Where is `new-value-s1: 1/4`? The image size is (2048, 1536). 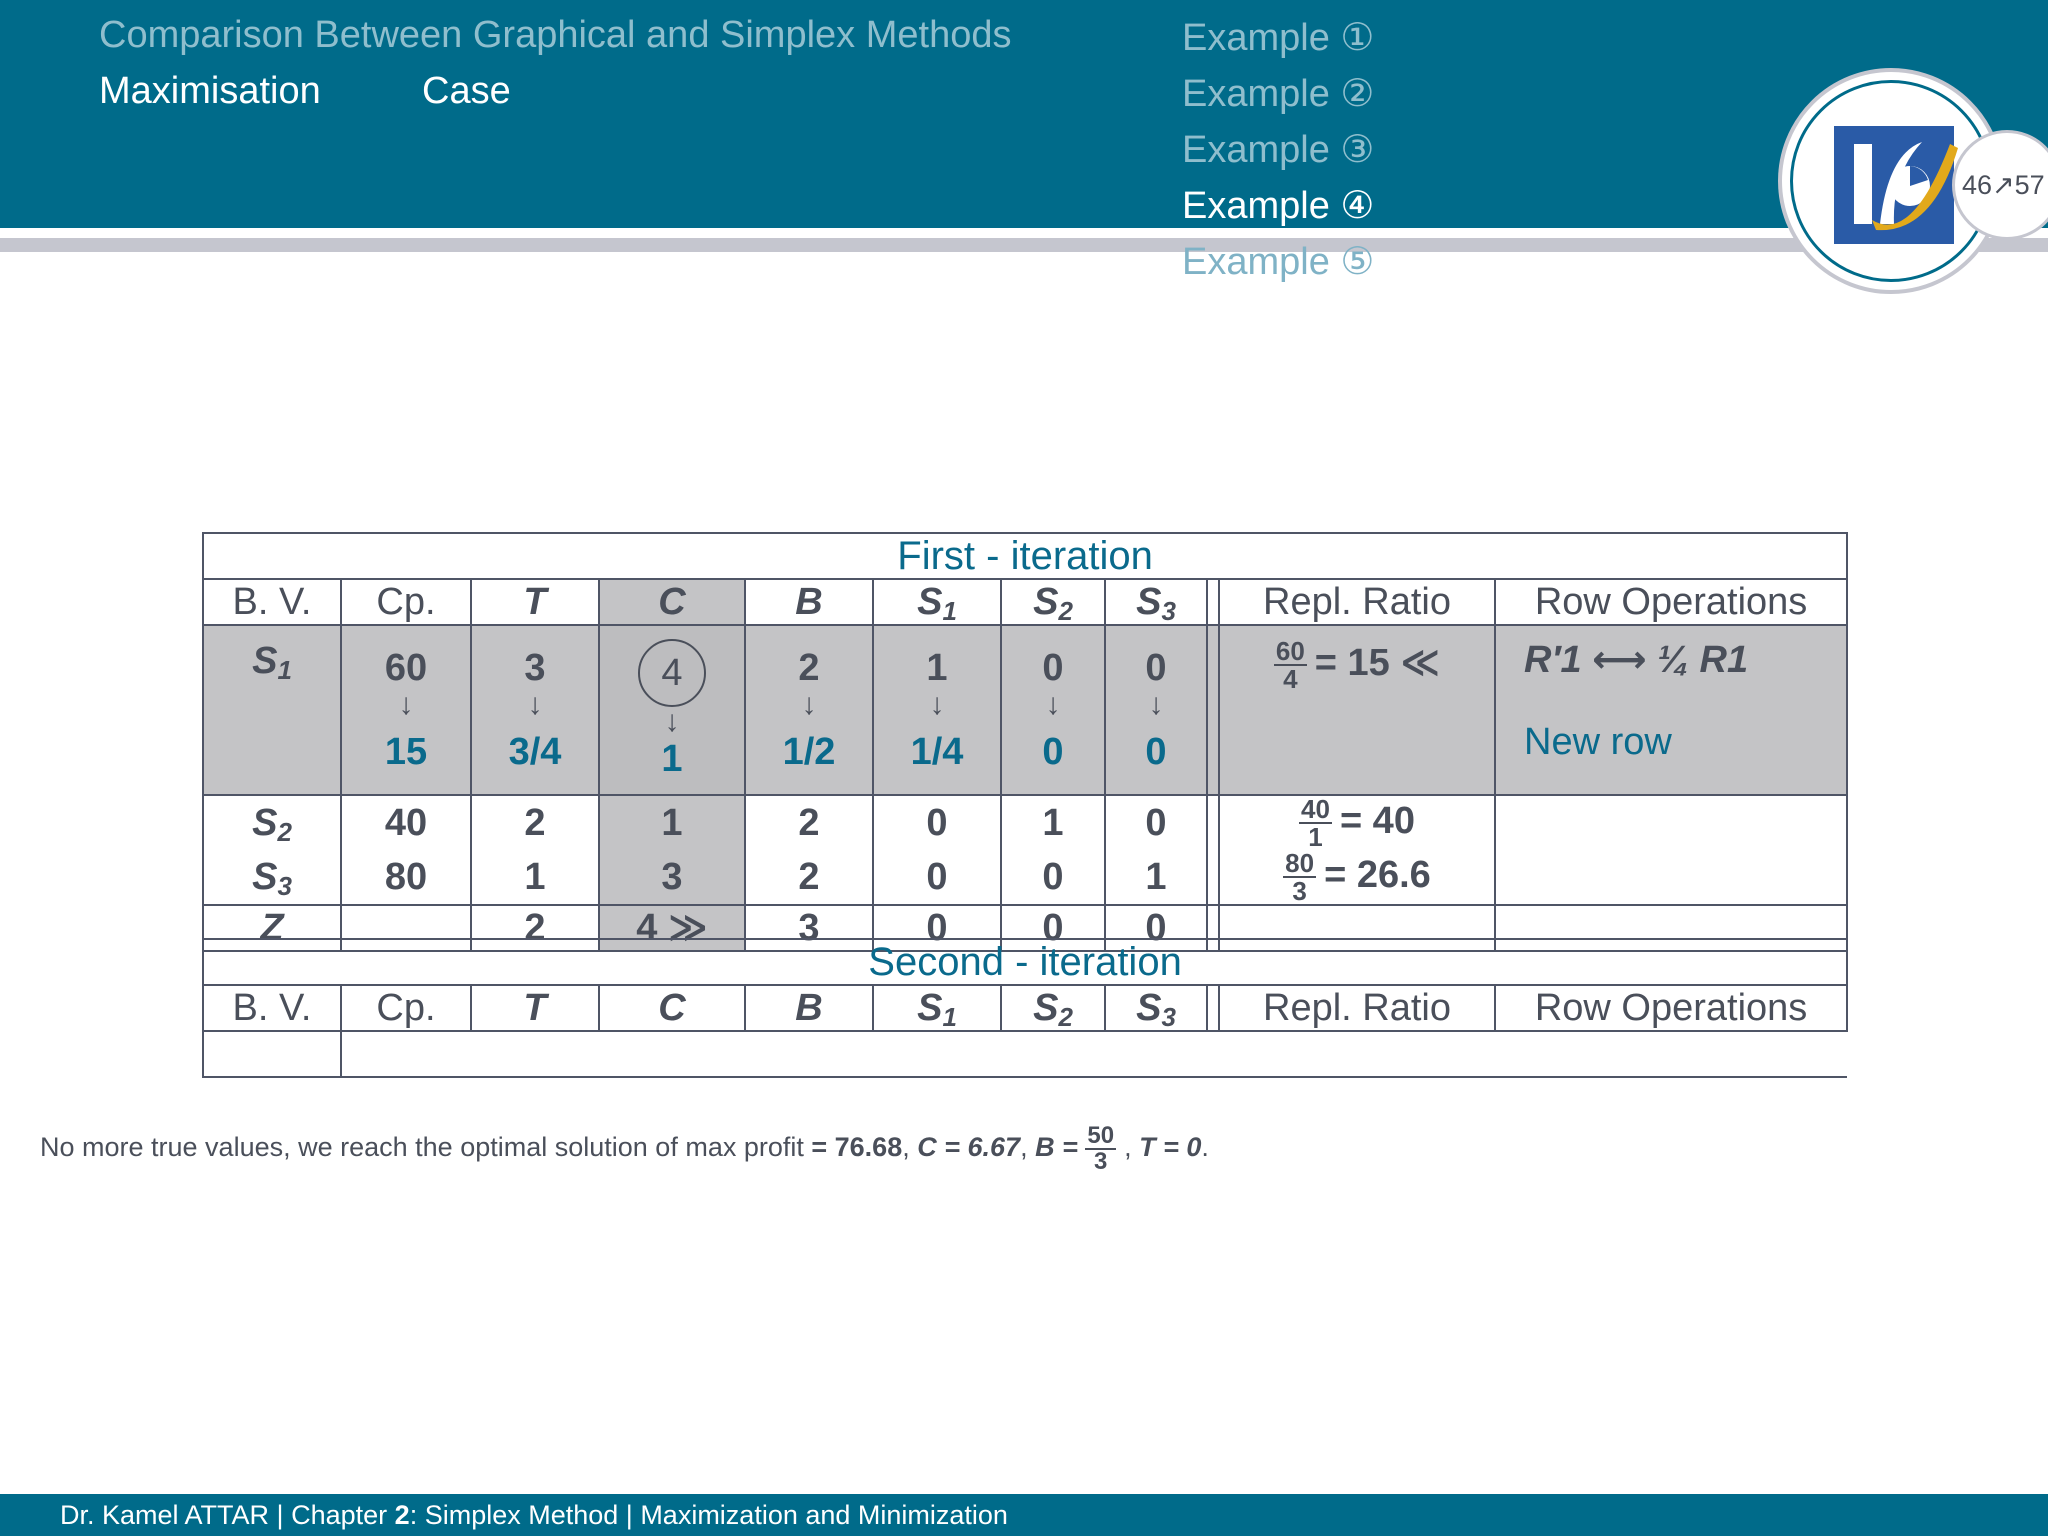 new-value-s1: 1/4 is located at coordinates (937, 752).